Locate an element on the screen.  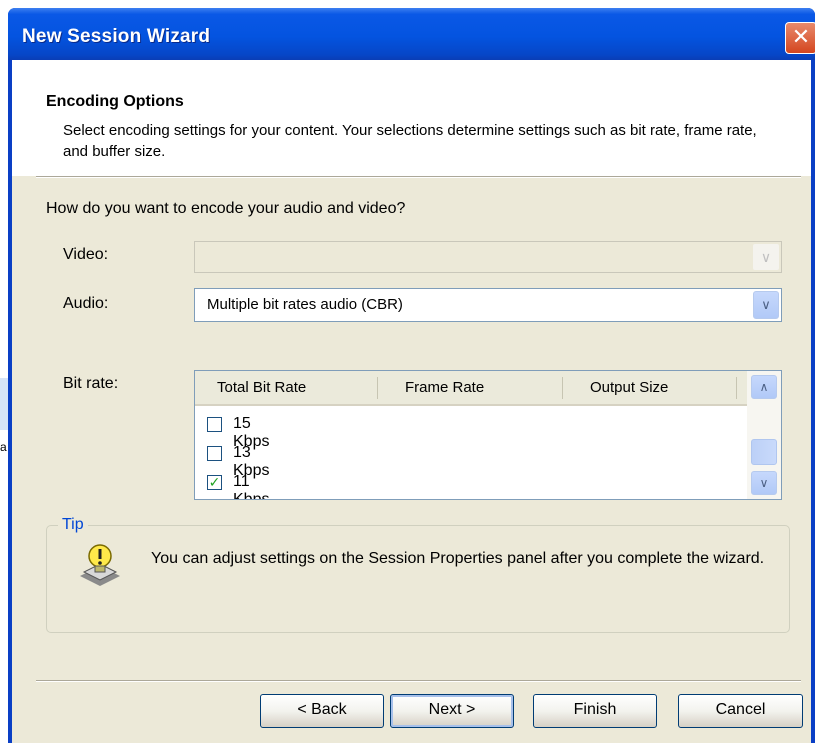
bitrate-list-header: Total Bit Rate Frame Rate Output Size is located at coordinates (471, 388).